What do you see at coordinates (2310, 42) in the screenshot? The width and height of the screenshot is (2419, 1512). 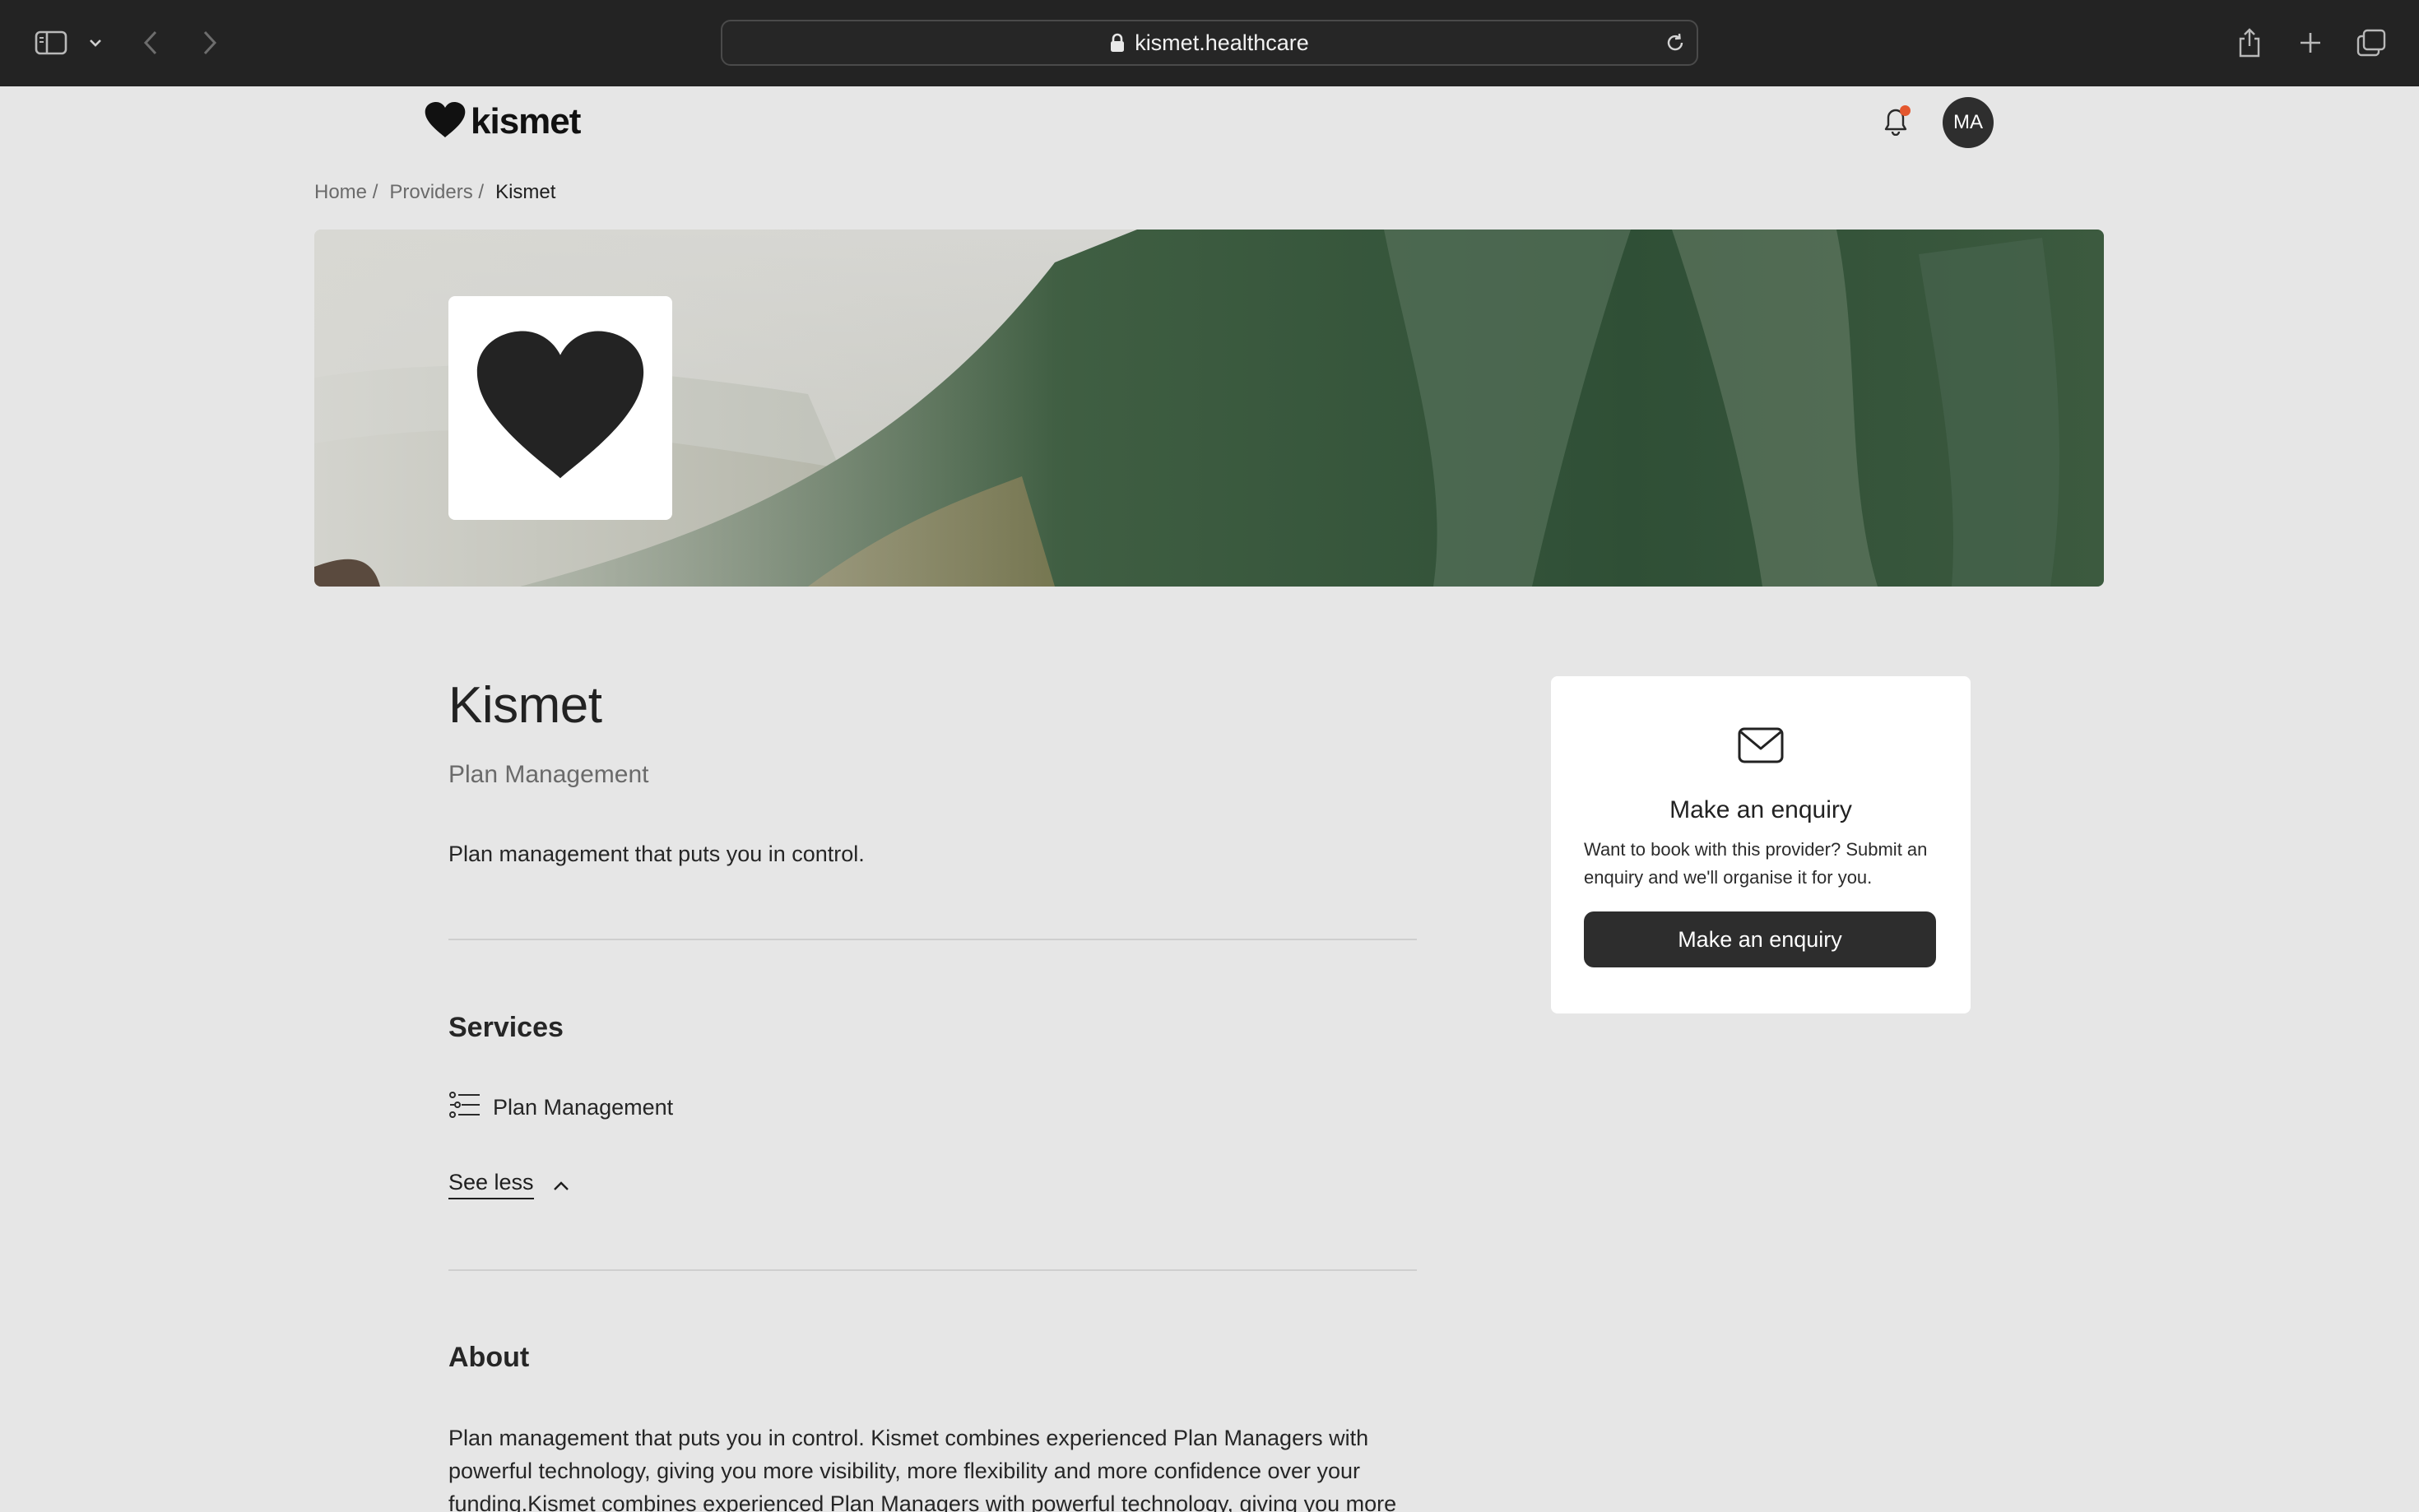 I see `new-tab-icon` at bounding box center [2310, 42].